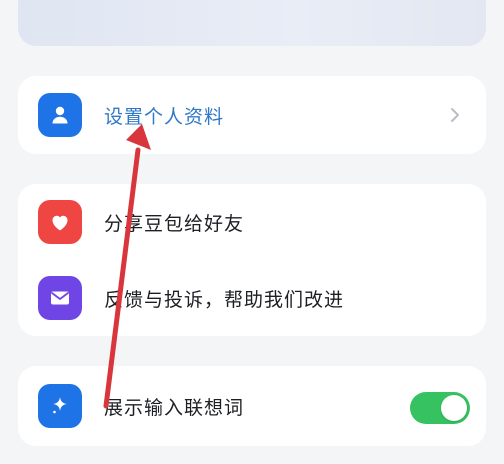 The image size is (504, 464). I want to click on toggle-knob, so click(454, 408).